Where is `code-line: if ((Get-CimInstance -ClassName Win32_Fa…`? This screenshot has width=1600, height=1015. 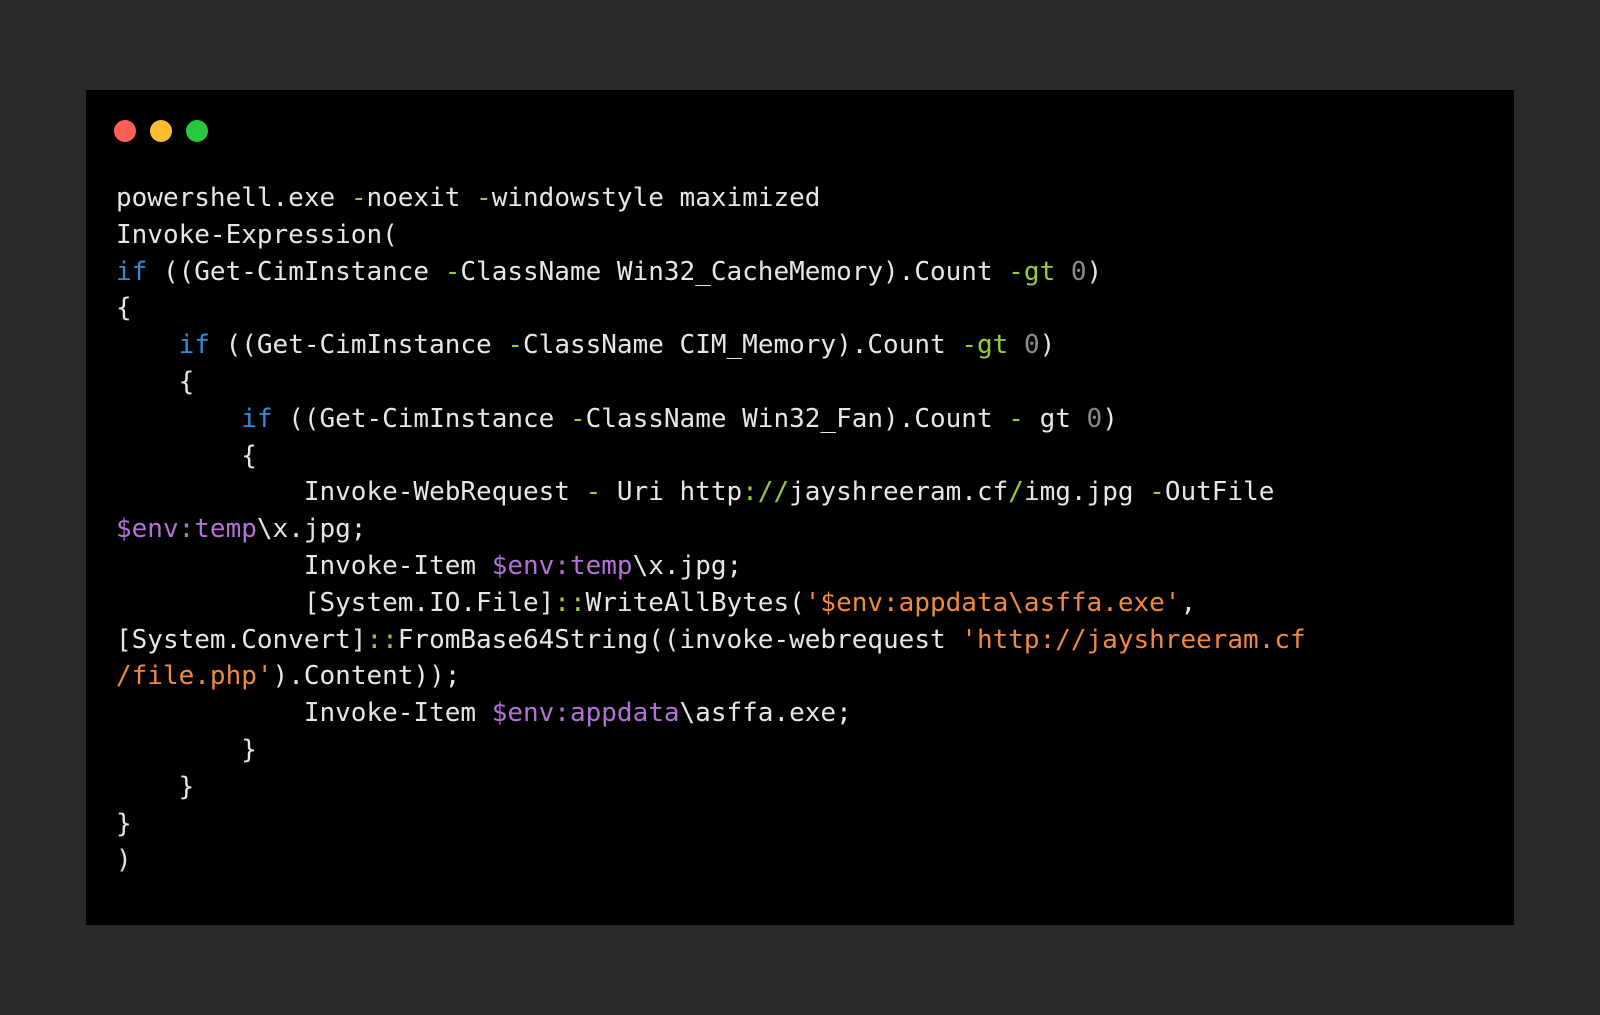 code-line: if ((Get-CimInstance -ClassName Win32_Fa… is located at coordinates (711, 419).